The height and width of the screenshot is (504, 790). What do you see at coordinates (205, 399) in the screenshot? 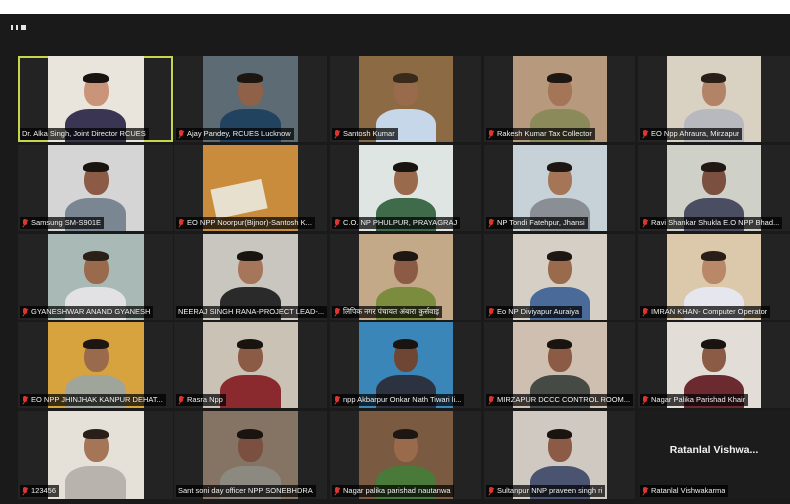
I see `participant-name: Rasra Npp` at bounding box center [205, 399].